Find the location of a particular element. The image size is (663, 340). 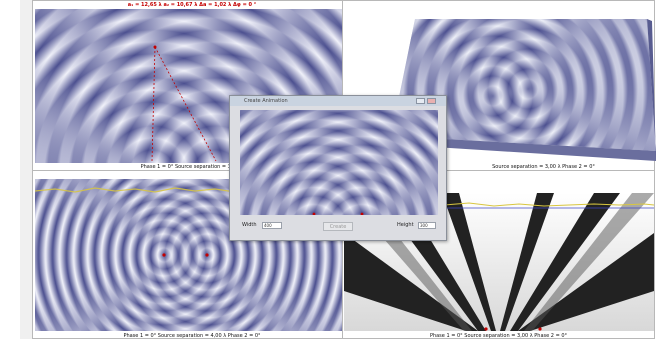

dialog-title-bar: Create Animation is located at coordinates (338, 101).